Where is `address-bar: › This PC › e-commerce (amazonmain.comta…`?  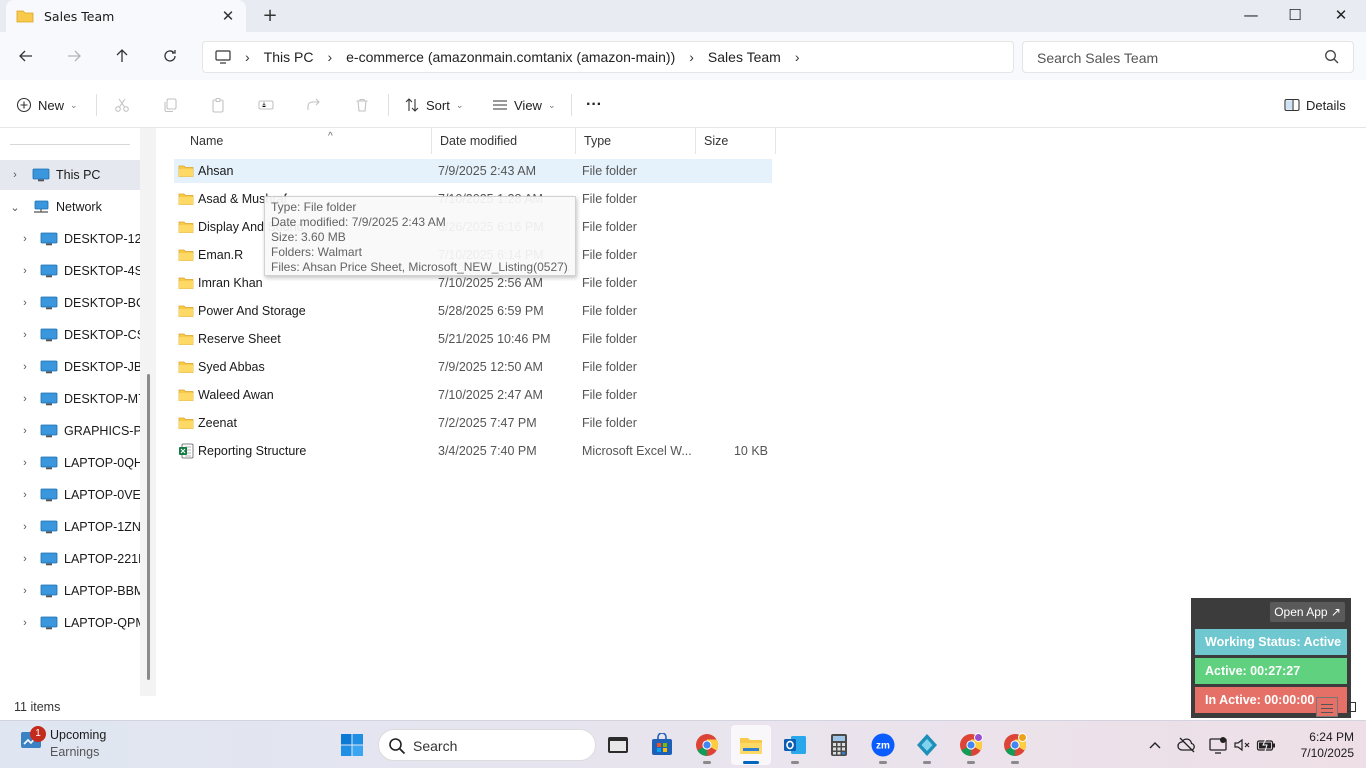 address-bar: › This PC › e-commerce (amazonmain.comta… is located at coordinates (608, 57).